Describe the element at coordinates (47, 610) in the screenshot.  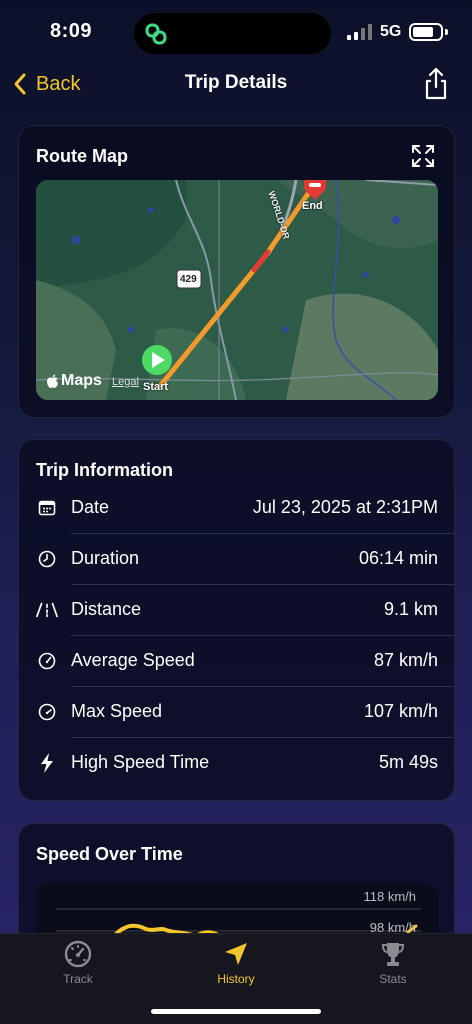
I see `road-icon` at that location.